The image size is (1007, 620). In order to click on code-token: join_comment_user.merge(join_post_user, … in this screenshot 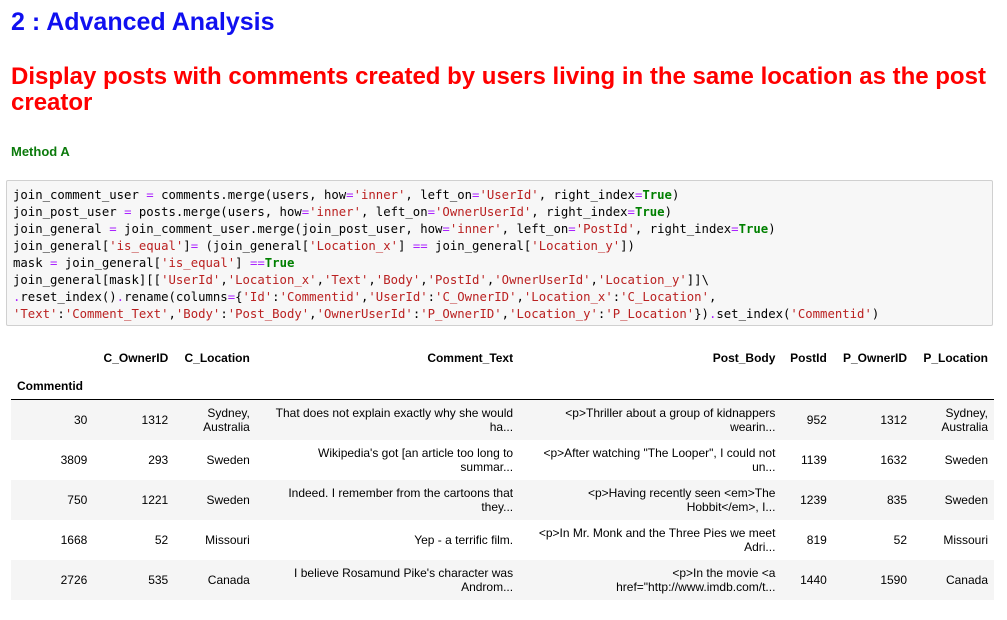, I will do `click(279, 229)`.